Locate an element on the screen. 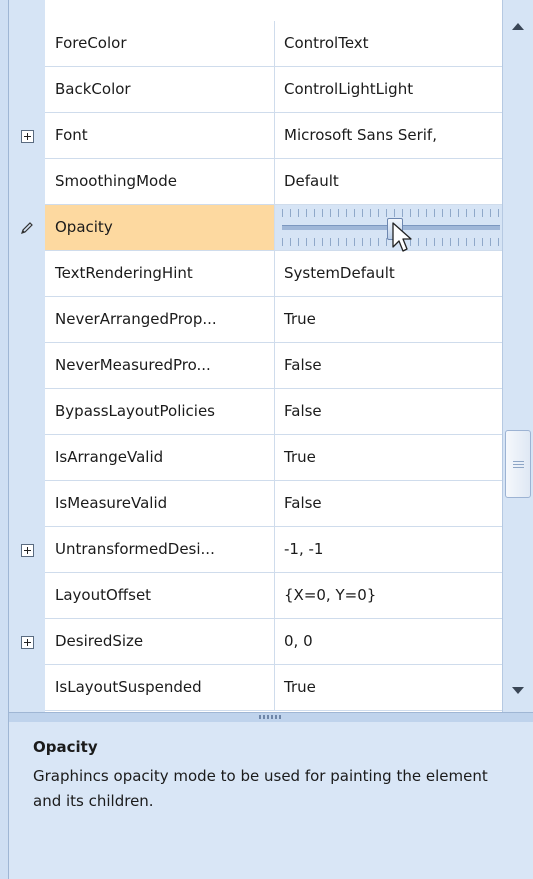 The width and height of the screenshot is (533, 879). edit-indicator is located at coordinates (27, 228).